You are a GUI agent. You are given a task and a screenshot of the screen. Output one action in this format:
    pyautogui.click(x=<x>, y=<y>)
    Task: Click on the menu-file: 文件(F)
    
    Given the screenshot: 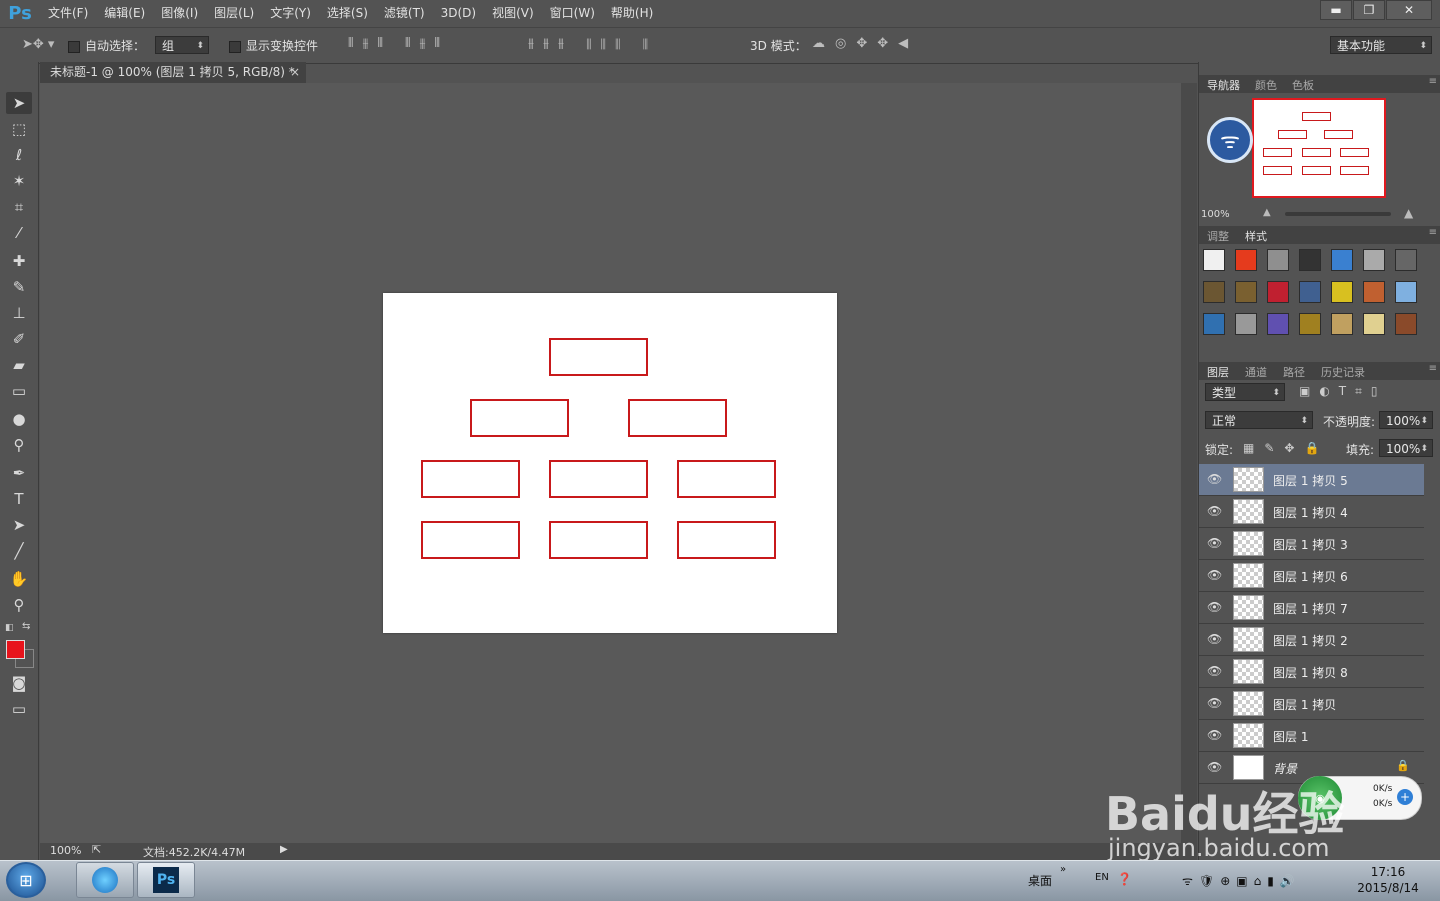 What is the action you would take?
    pyautogui.click(x=68, y=13)
    